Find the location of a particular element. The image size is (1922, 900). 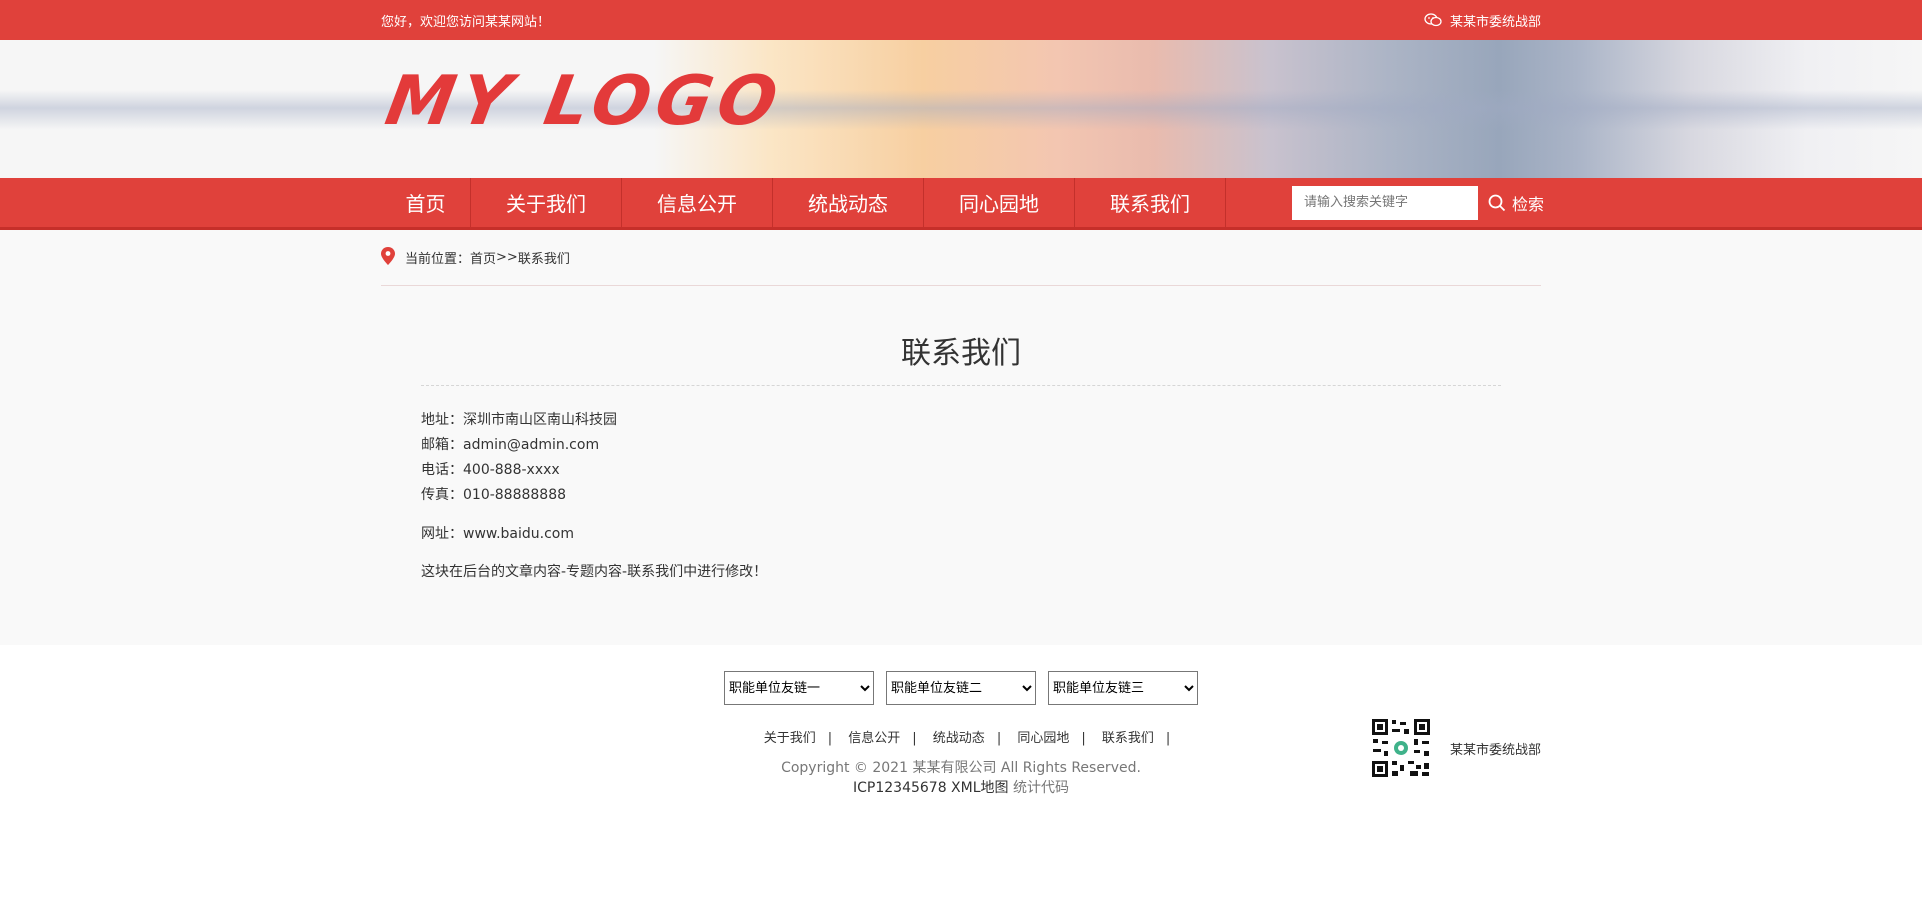

footer-link-about: 关于我们 is located at coordinates (790, 738).